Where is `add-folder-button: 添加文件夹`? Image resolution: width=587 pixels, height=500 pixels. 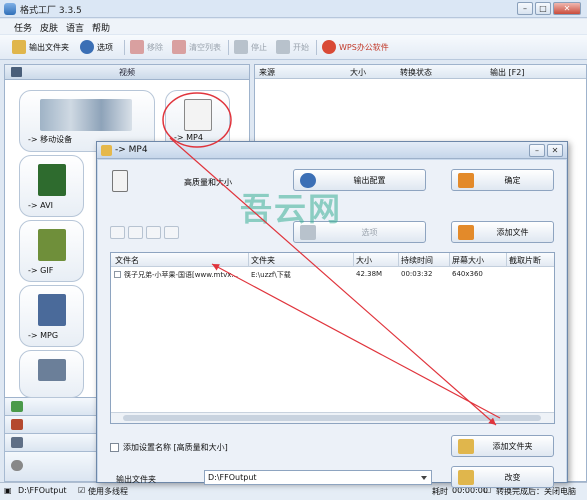
add-folder-button: 添加文件夹 is located at coordinates (502, 446).